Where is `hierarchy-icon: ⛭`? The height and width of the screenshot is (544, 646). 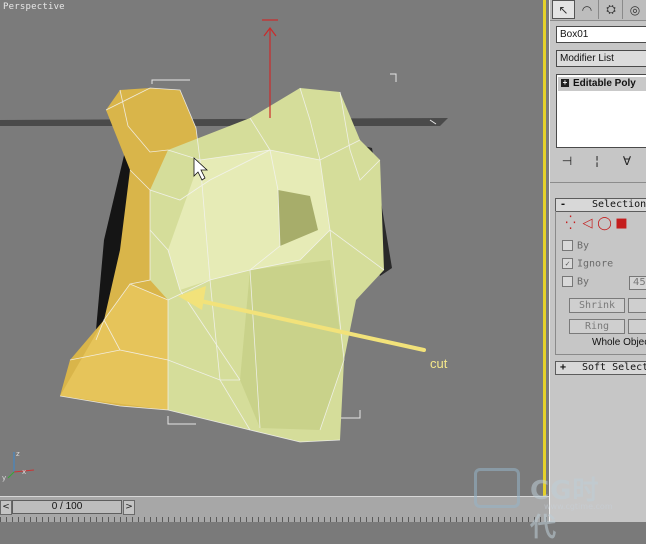
hierarchy-icon: ⛭ is located at coordinates (611, 9).